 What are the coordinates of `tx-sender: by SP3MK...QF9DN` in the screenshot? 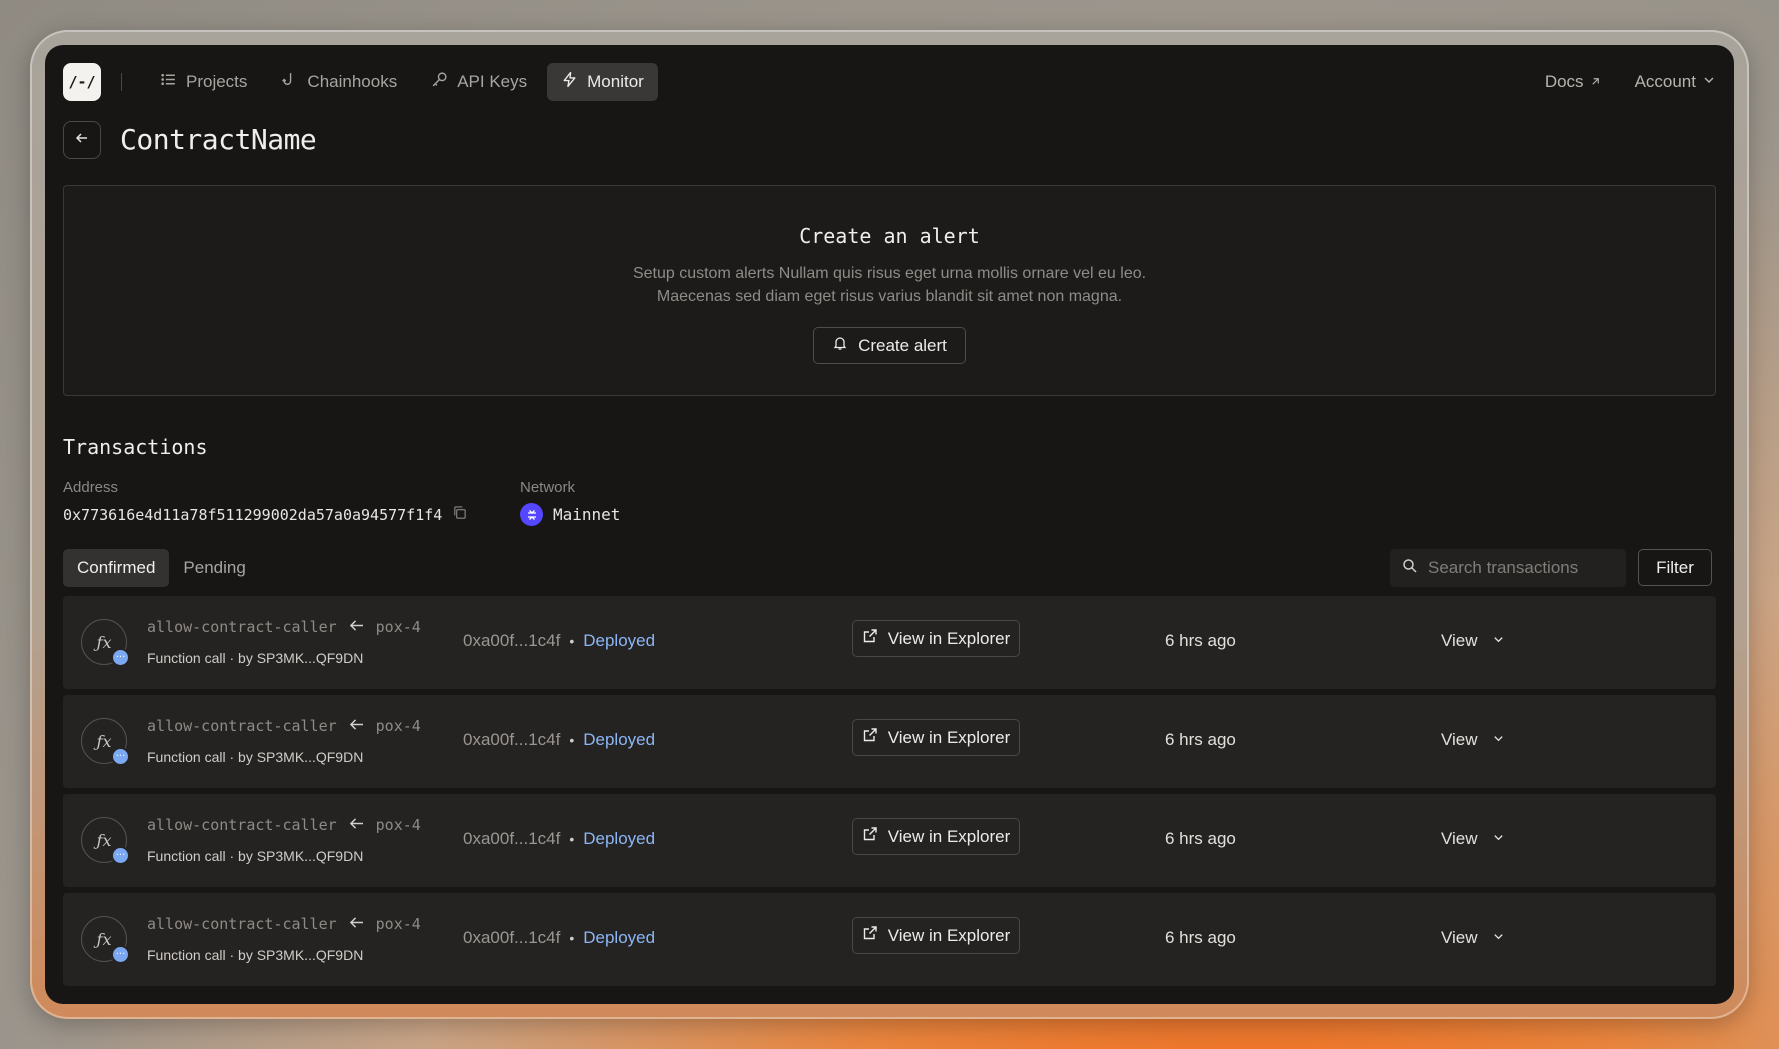 It's located at (301, 658).